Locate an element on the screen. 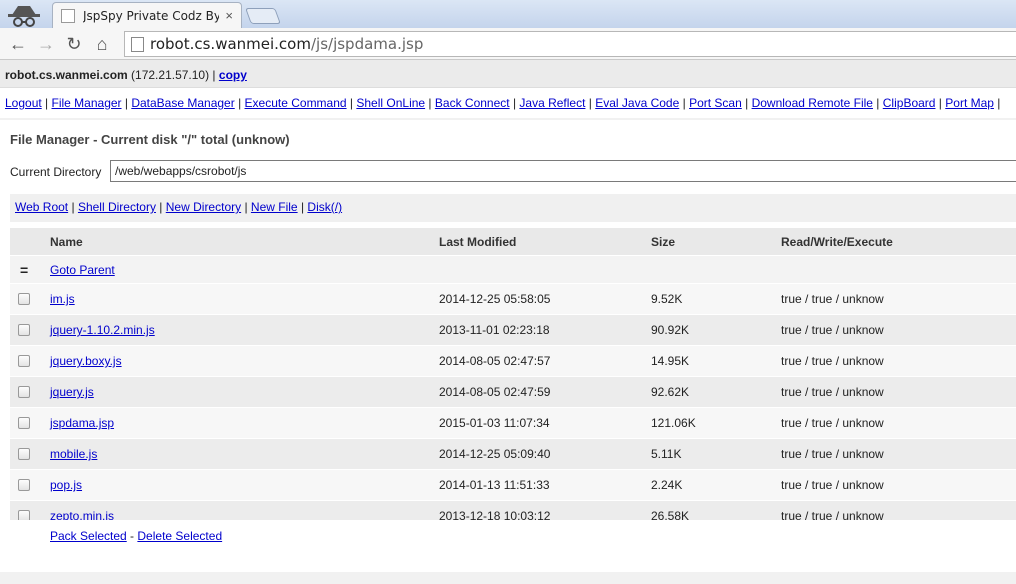 The width and height of the screenshot is (1016, 584). menu-java-reflect: Java Reflect is located at coordinates (552, 103).